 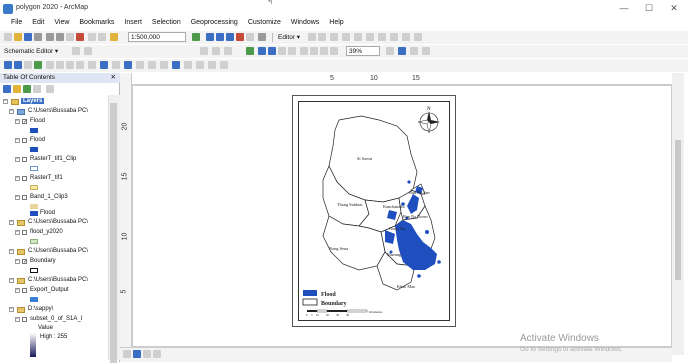 What do you see at coordinates (43, 261) in the screenshot?
I see `toc-item-boundary: Boundary` at bounding box center [43, 261].